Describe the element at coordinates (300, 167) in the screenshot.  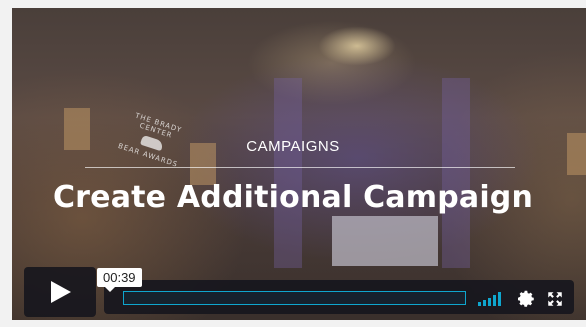
I see `divider` at that location.